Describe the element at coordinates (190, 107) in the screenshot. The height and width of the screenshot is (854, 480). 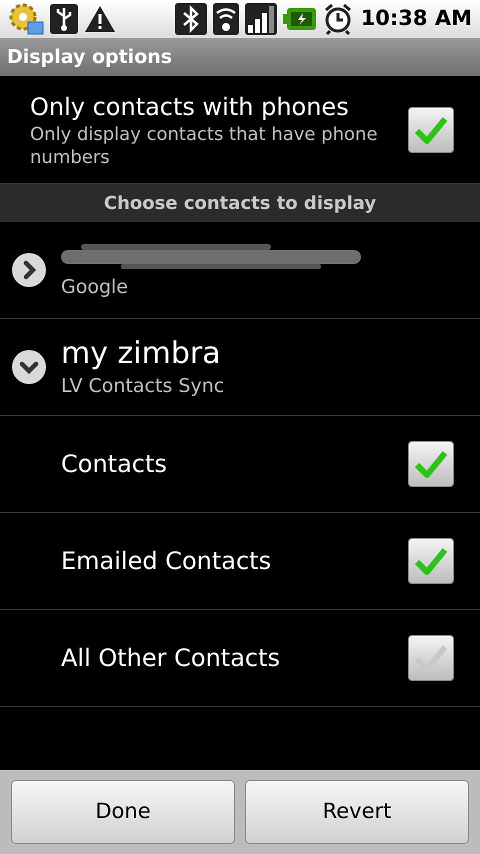
I see `setting-title: Only contacts with phones` at that location.